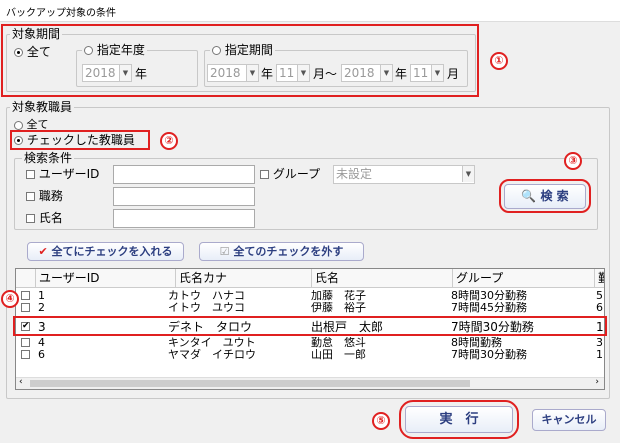  I want to click on annotation-badge-5: ⑤, so click(381, 421).